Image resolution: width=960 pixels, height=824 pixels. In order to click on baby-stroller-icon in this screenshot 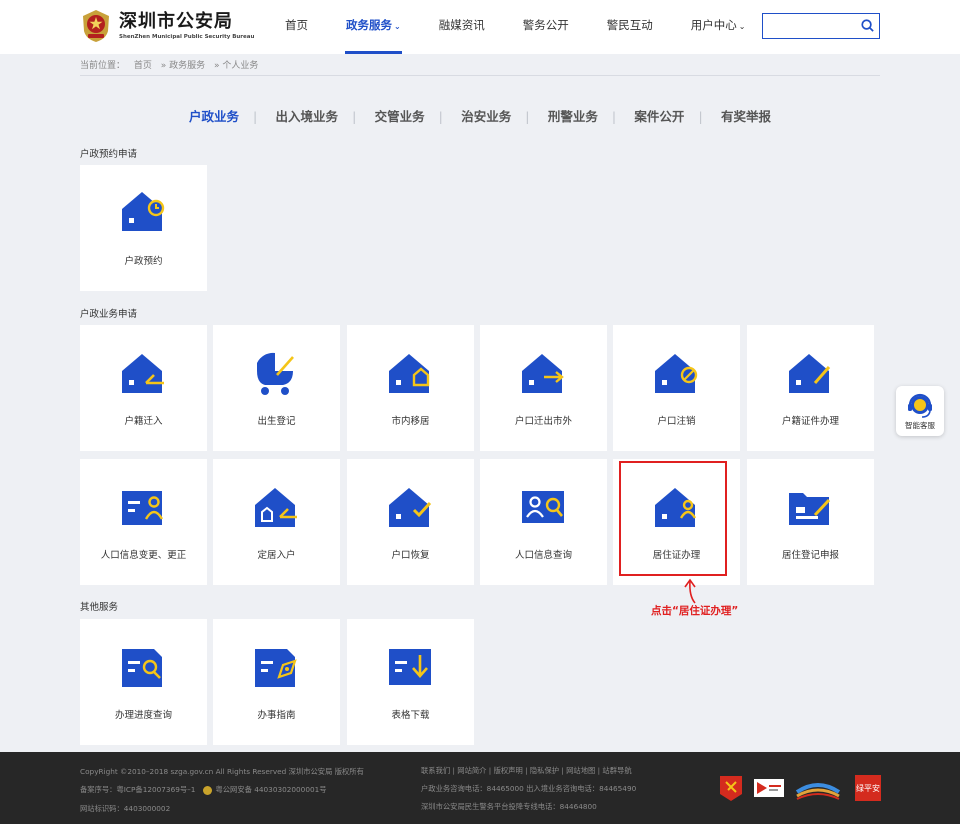, I will do `click(275, 373)`.